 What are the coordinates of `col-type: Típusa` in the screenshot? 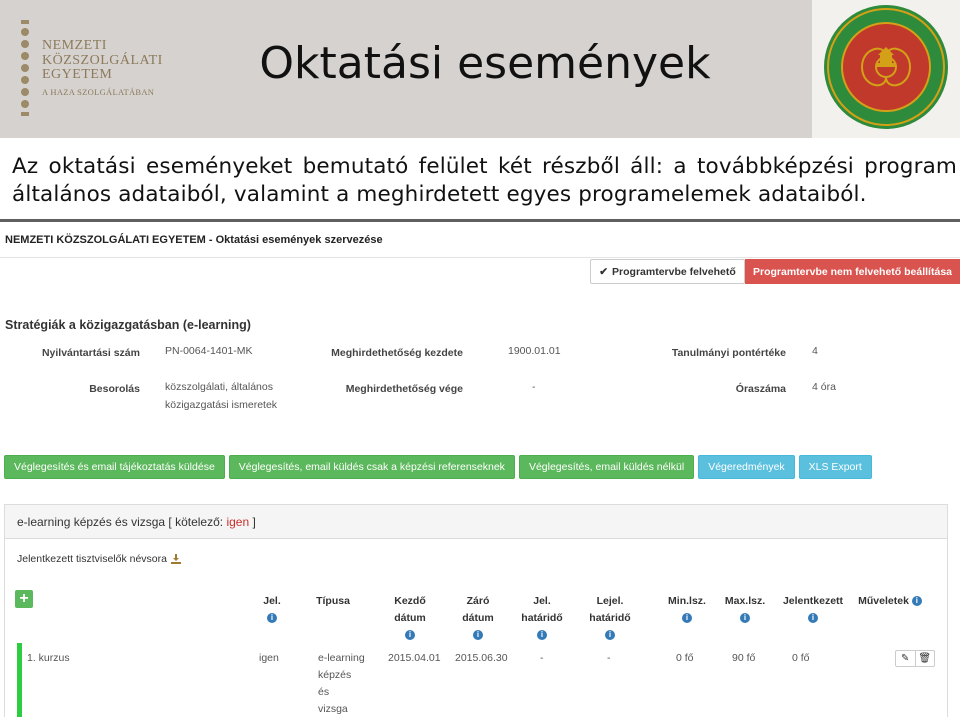 It's located at (333, 601).